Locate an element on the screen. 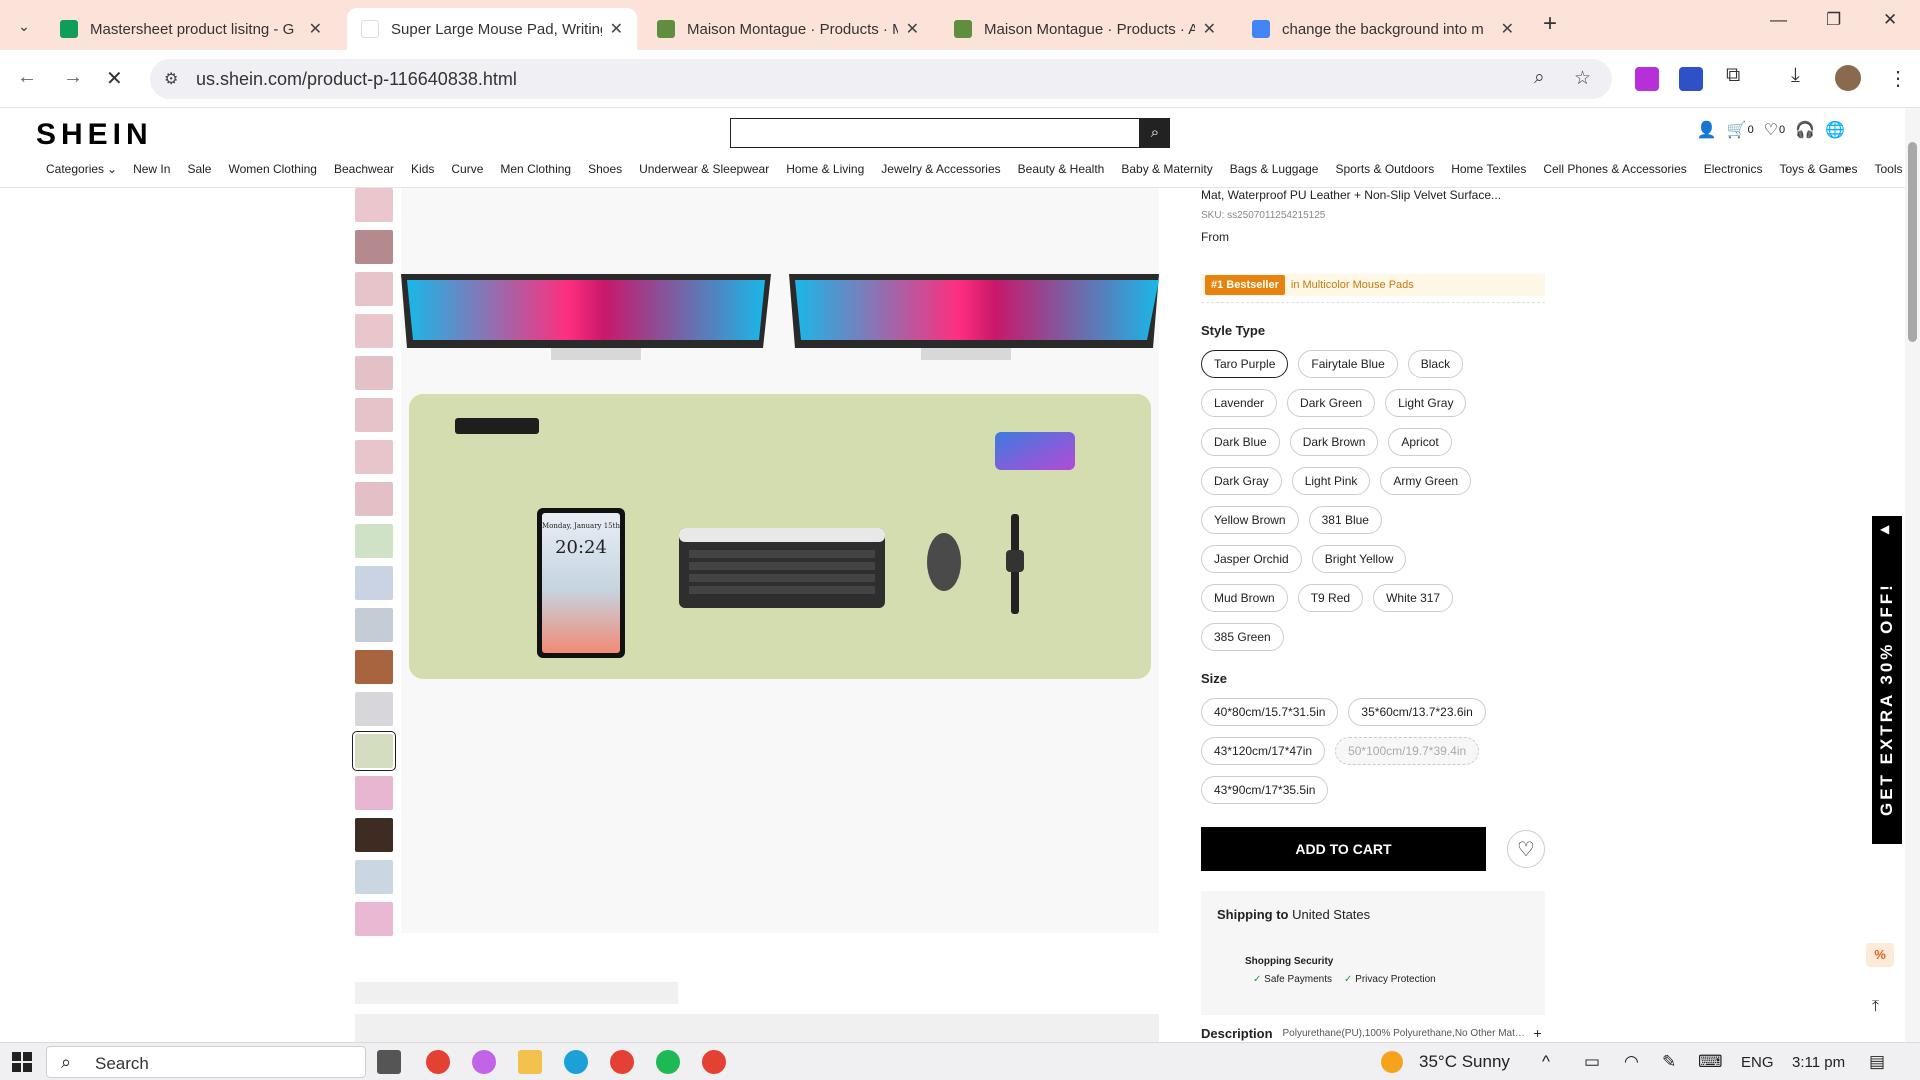 This screenshot has height=1080, width=1920. close-window-button: ✕ is located at coordinates (1890, 20).